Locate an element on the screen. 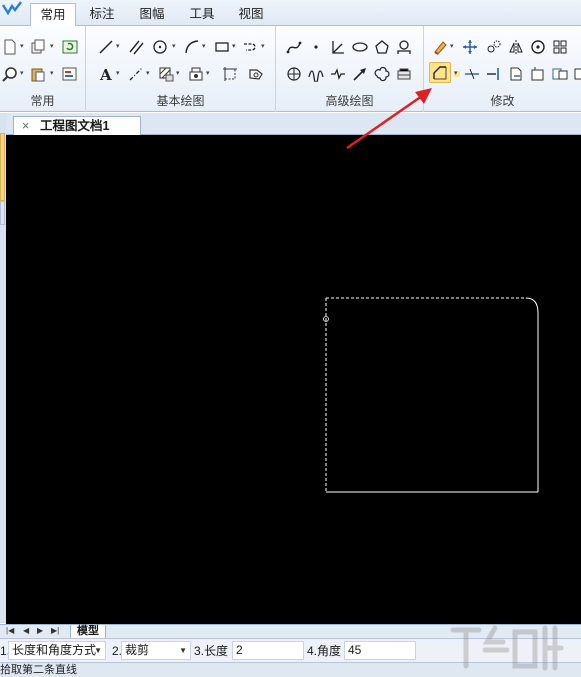 The width and height of the screenshot is (581, 677). explode-icon is located at coordinates (575, 73).